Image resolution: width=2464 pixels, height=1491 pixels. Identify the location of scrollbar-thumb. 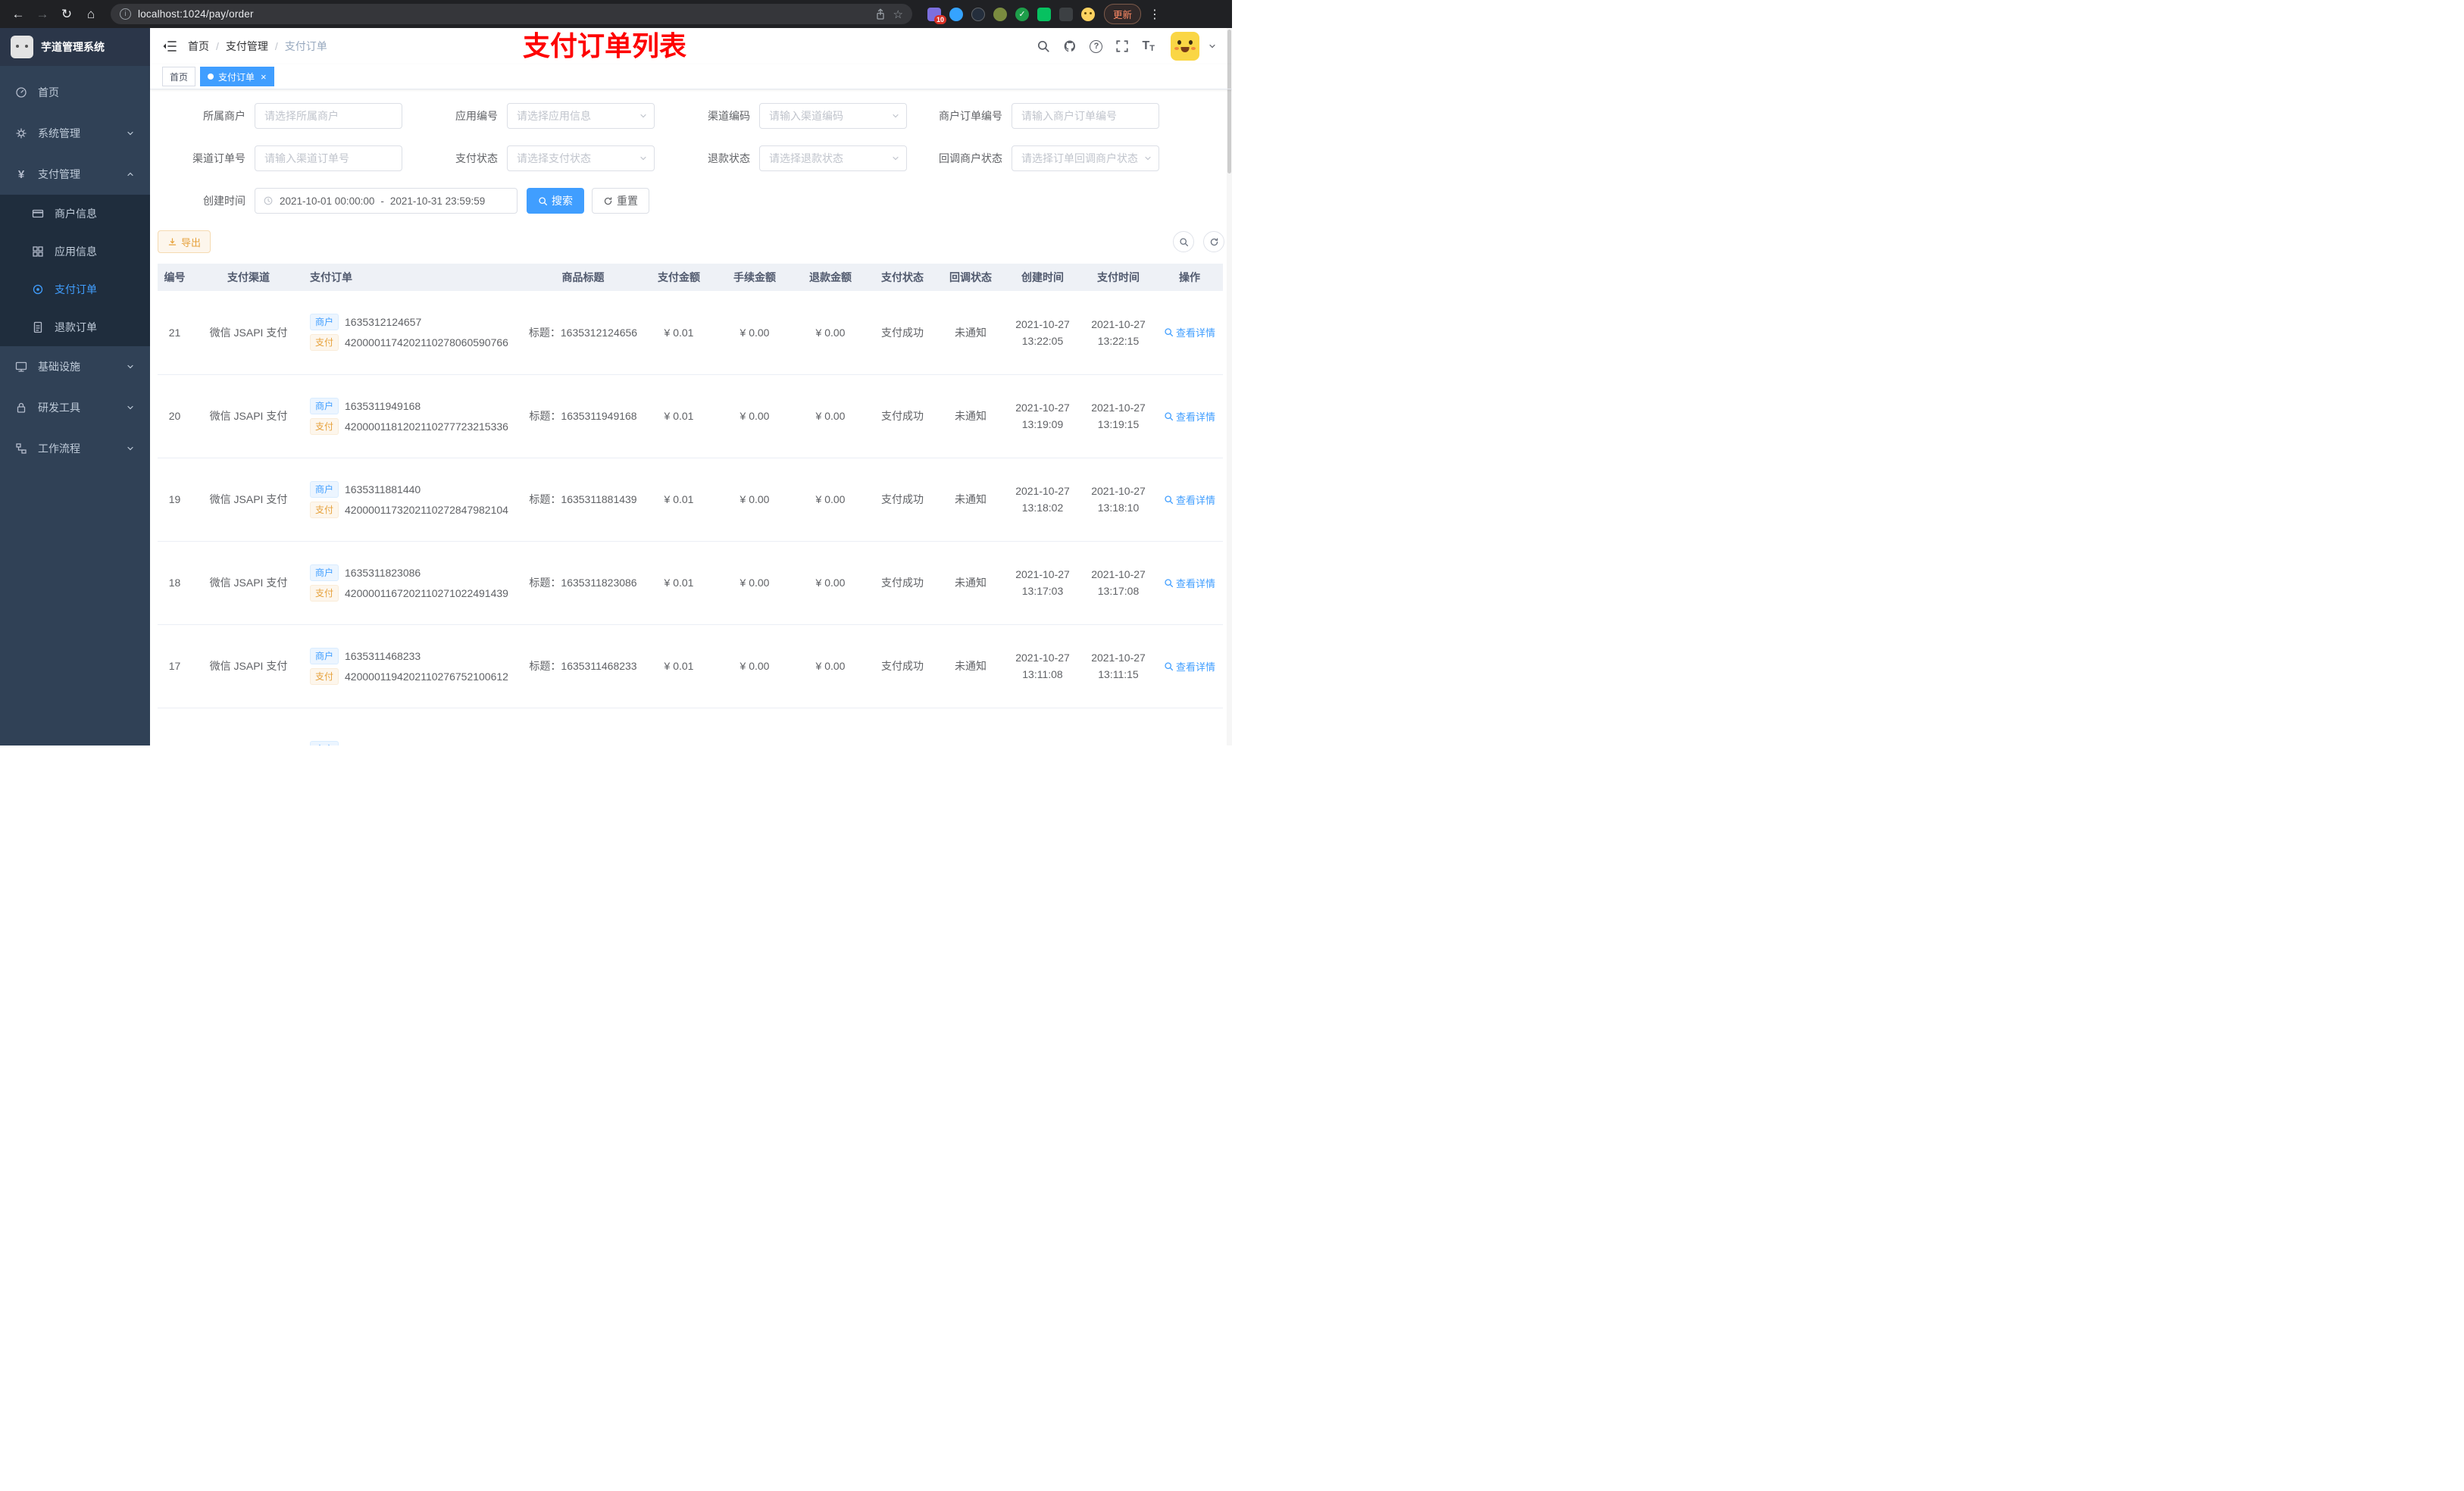
(1229, 101).